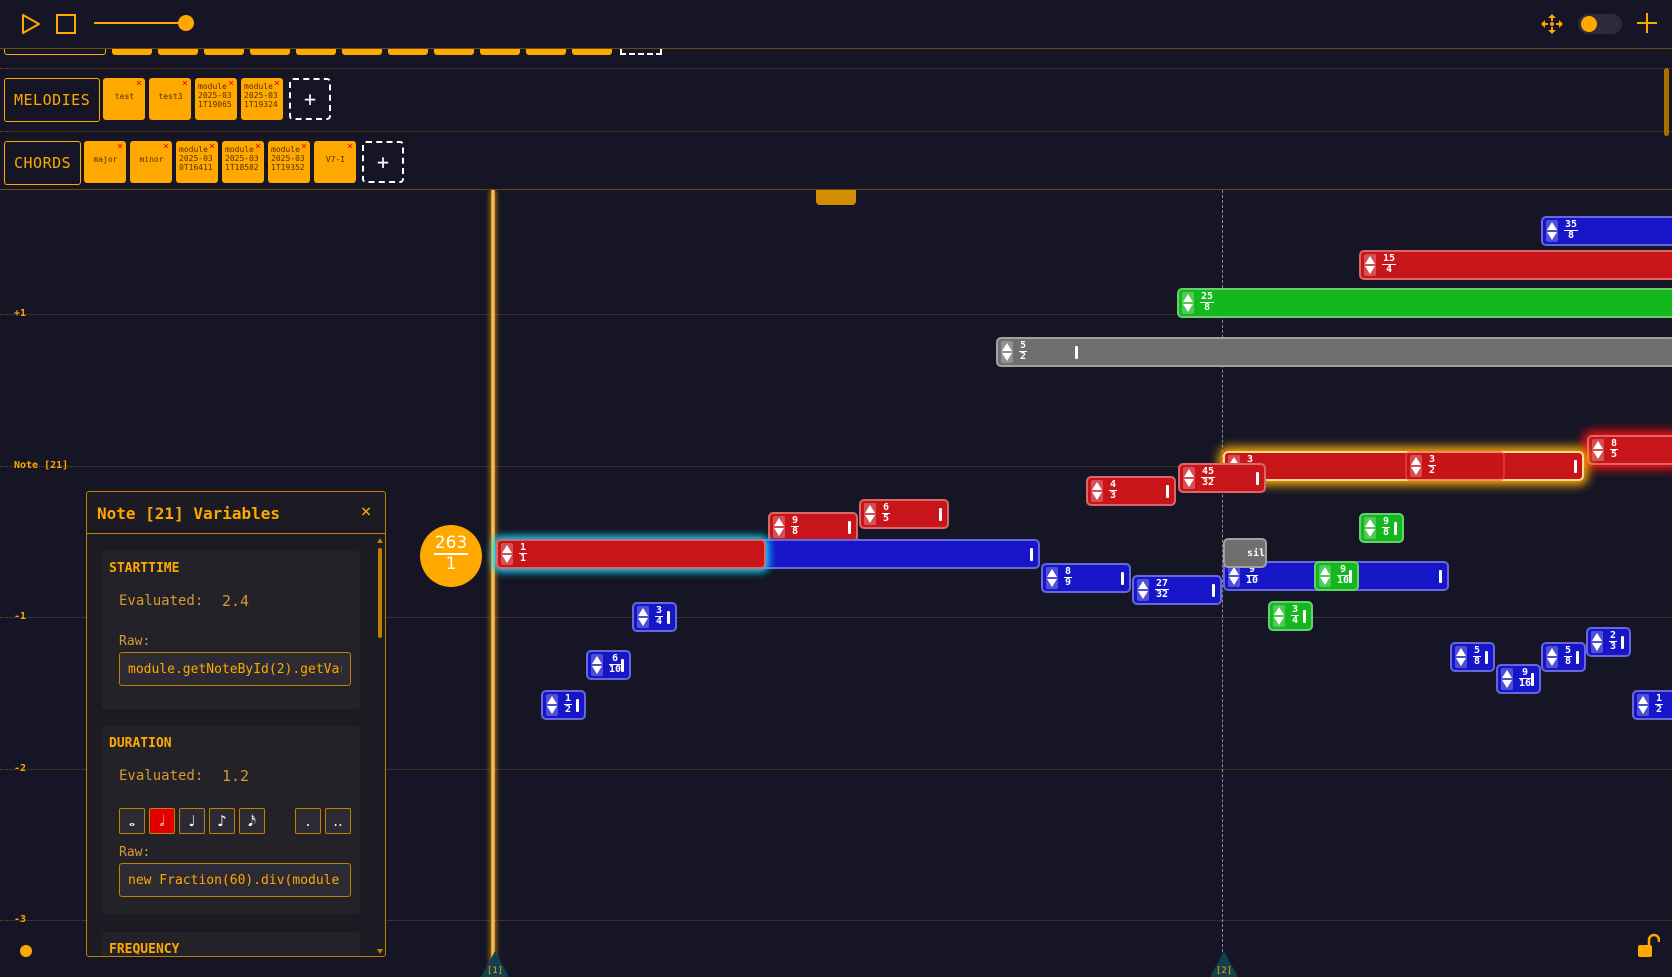 The height and width of the screenshot is (977, 1672). Describe the element at coordinates (366, 512) in the screenshot. I see `close-icon: ×` at that location.